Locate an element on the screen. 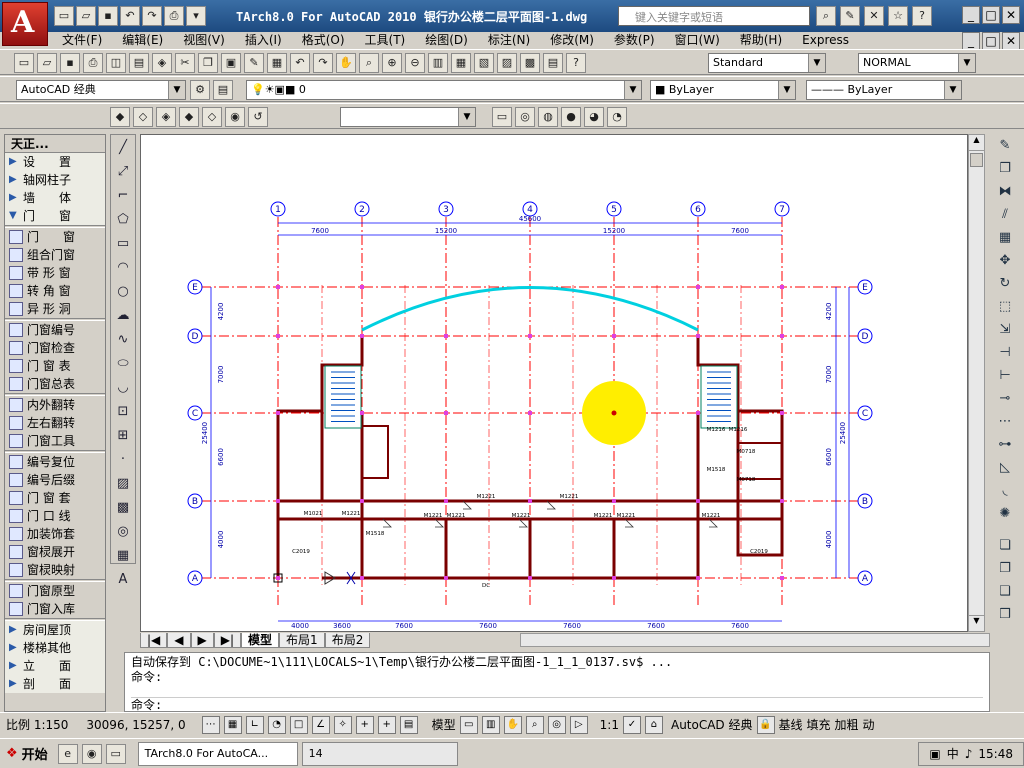 Image resolution: width=1024 pixels, height=768 pixels. polar-tracking-icon: ◔ is located at coordinates (276, 724).